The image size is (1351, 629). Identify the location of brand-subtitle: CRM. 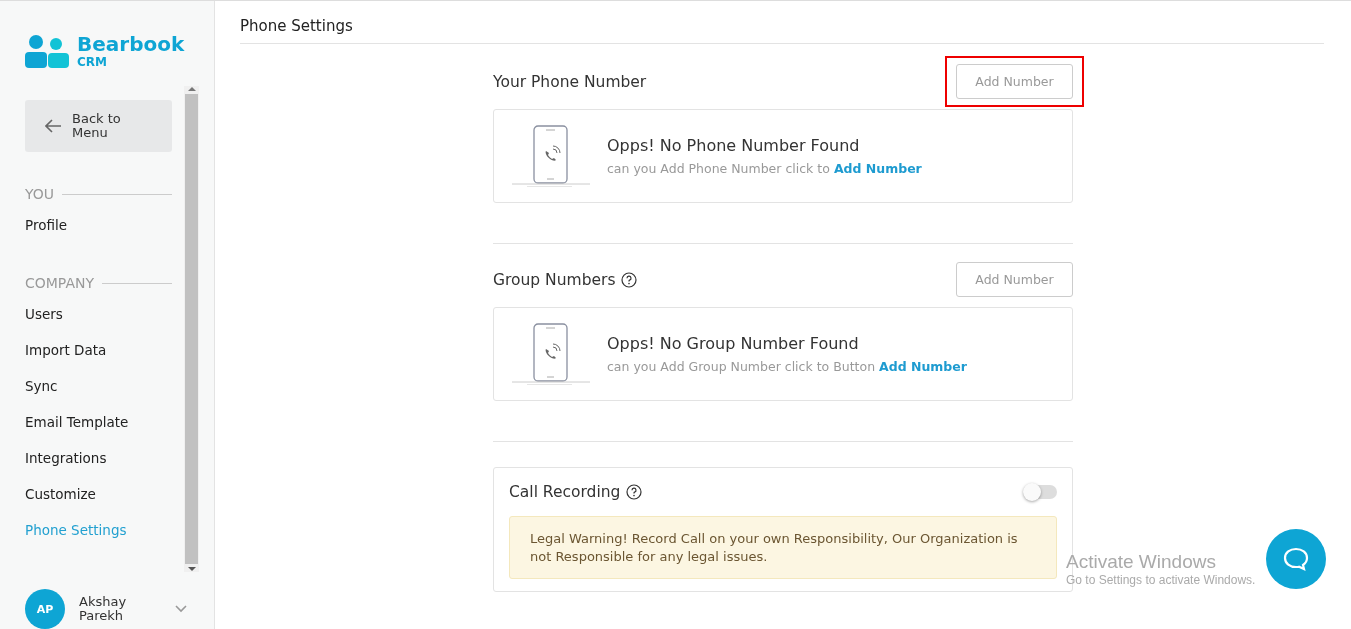
(92, 62).